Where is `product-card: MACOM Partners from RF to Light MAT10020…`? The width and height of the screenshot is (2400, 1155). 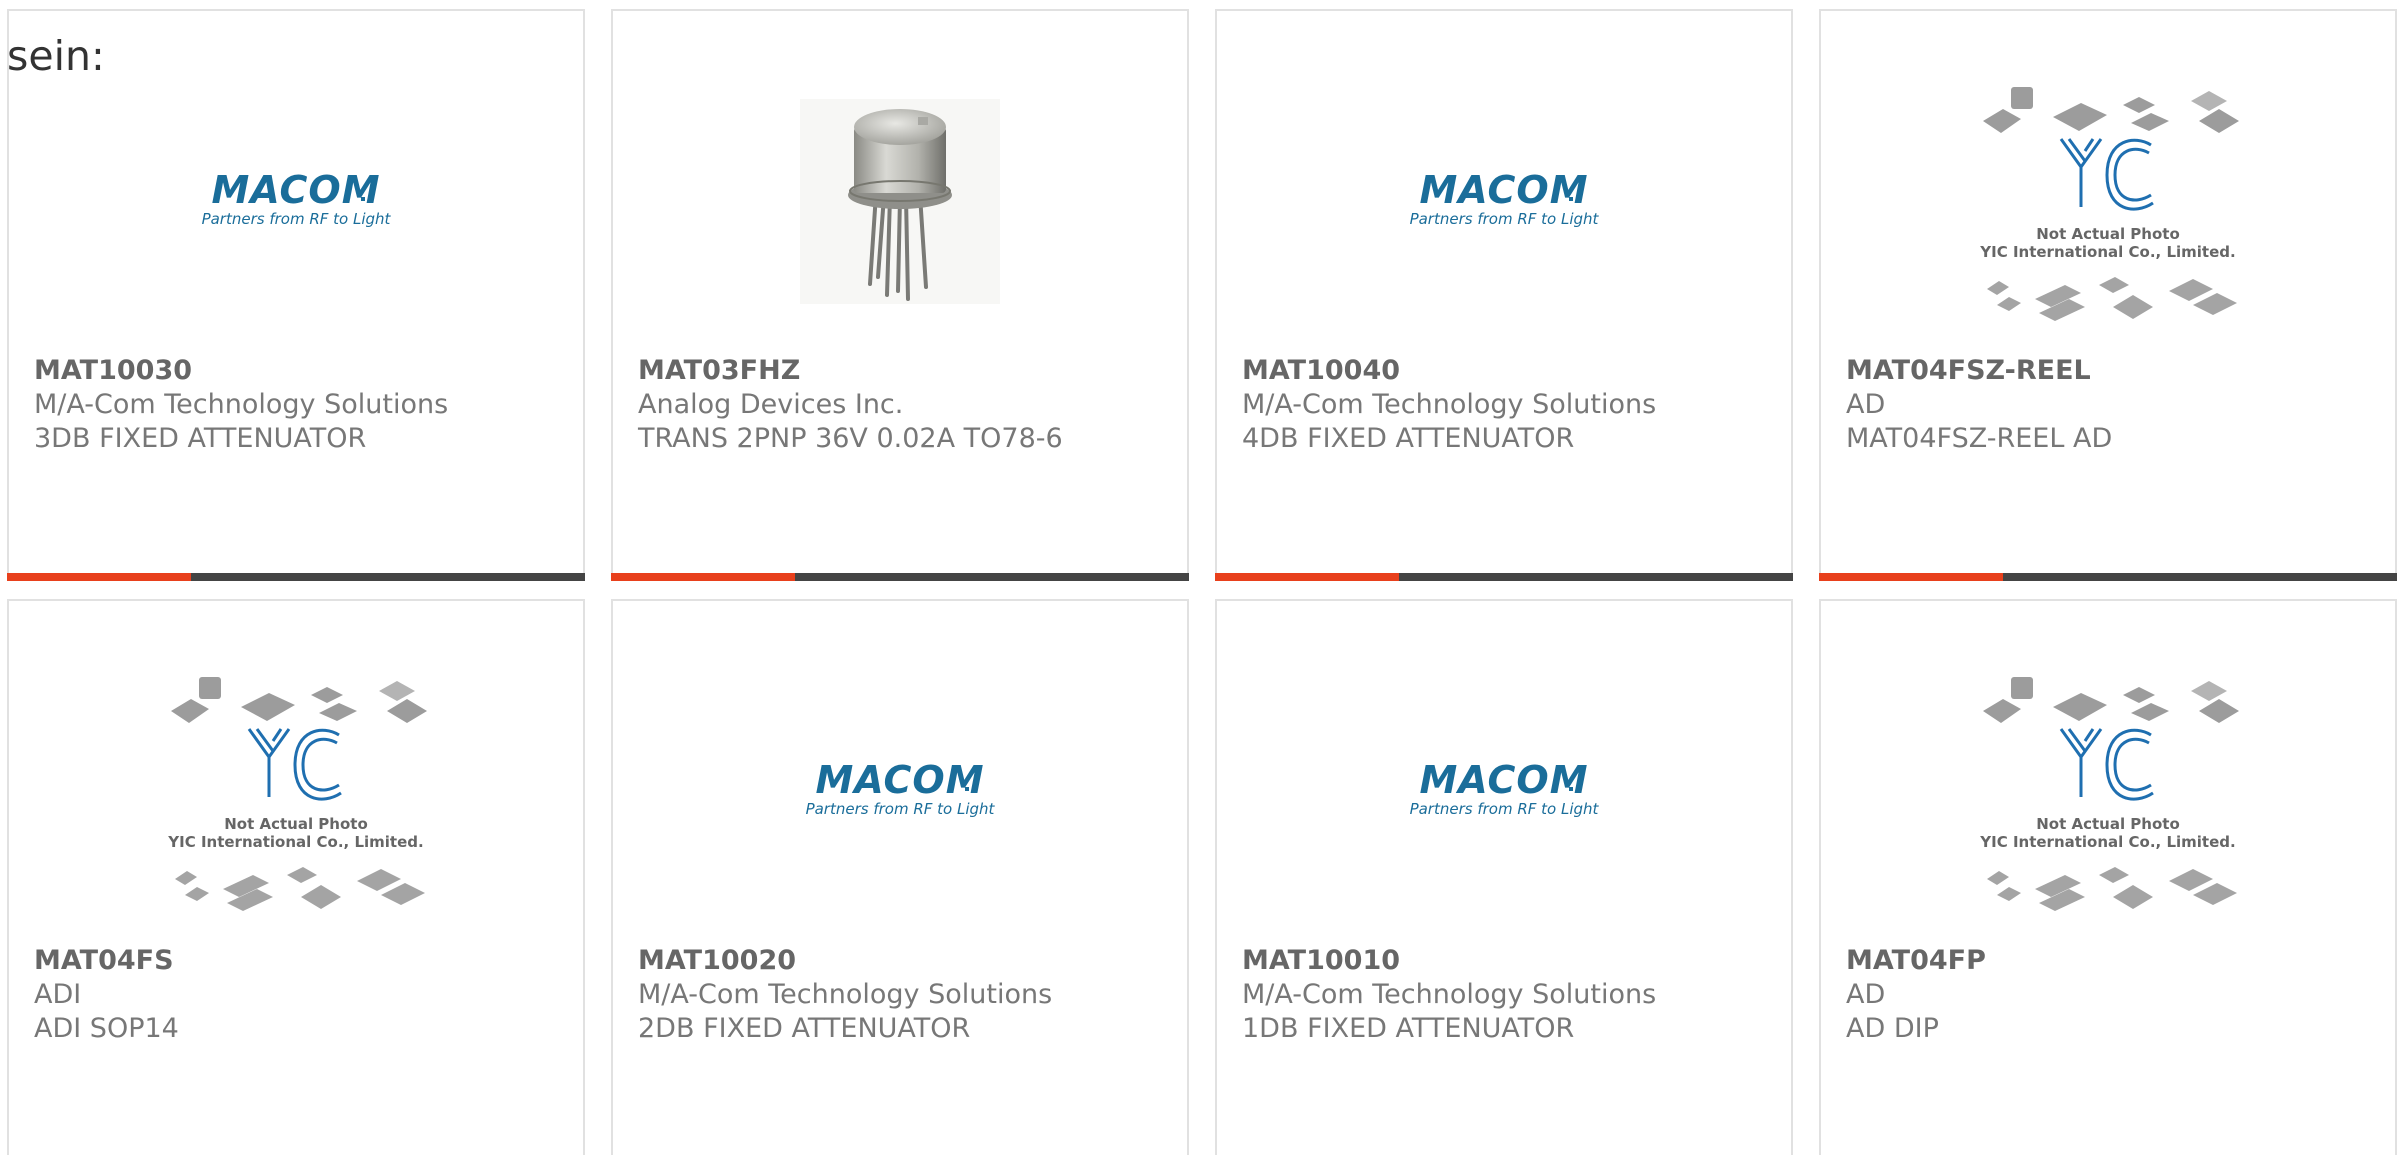 product-card: MACOM Partners from RF to Light MAT10020… is located at coordinates (900, 877).